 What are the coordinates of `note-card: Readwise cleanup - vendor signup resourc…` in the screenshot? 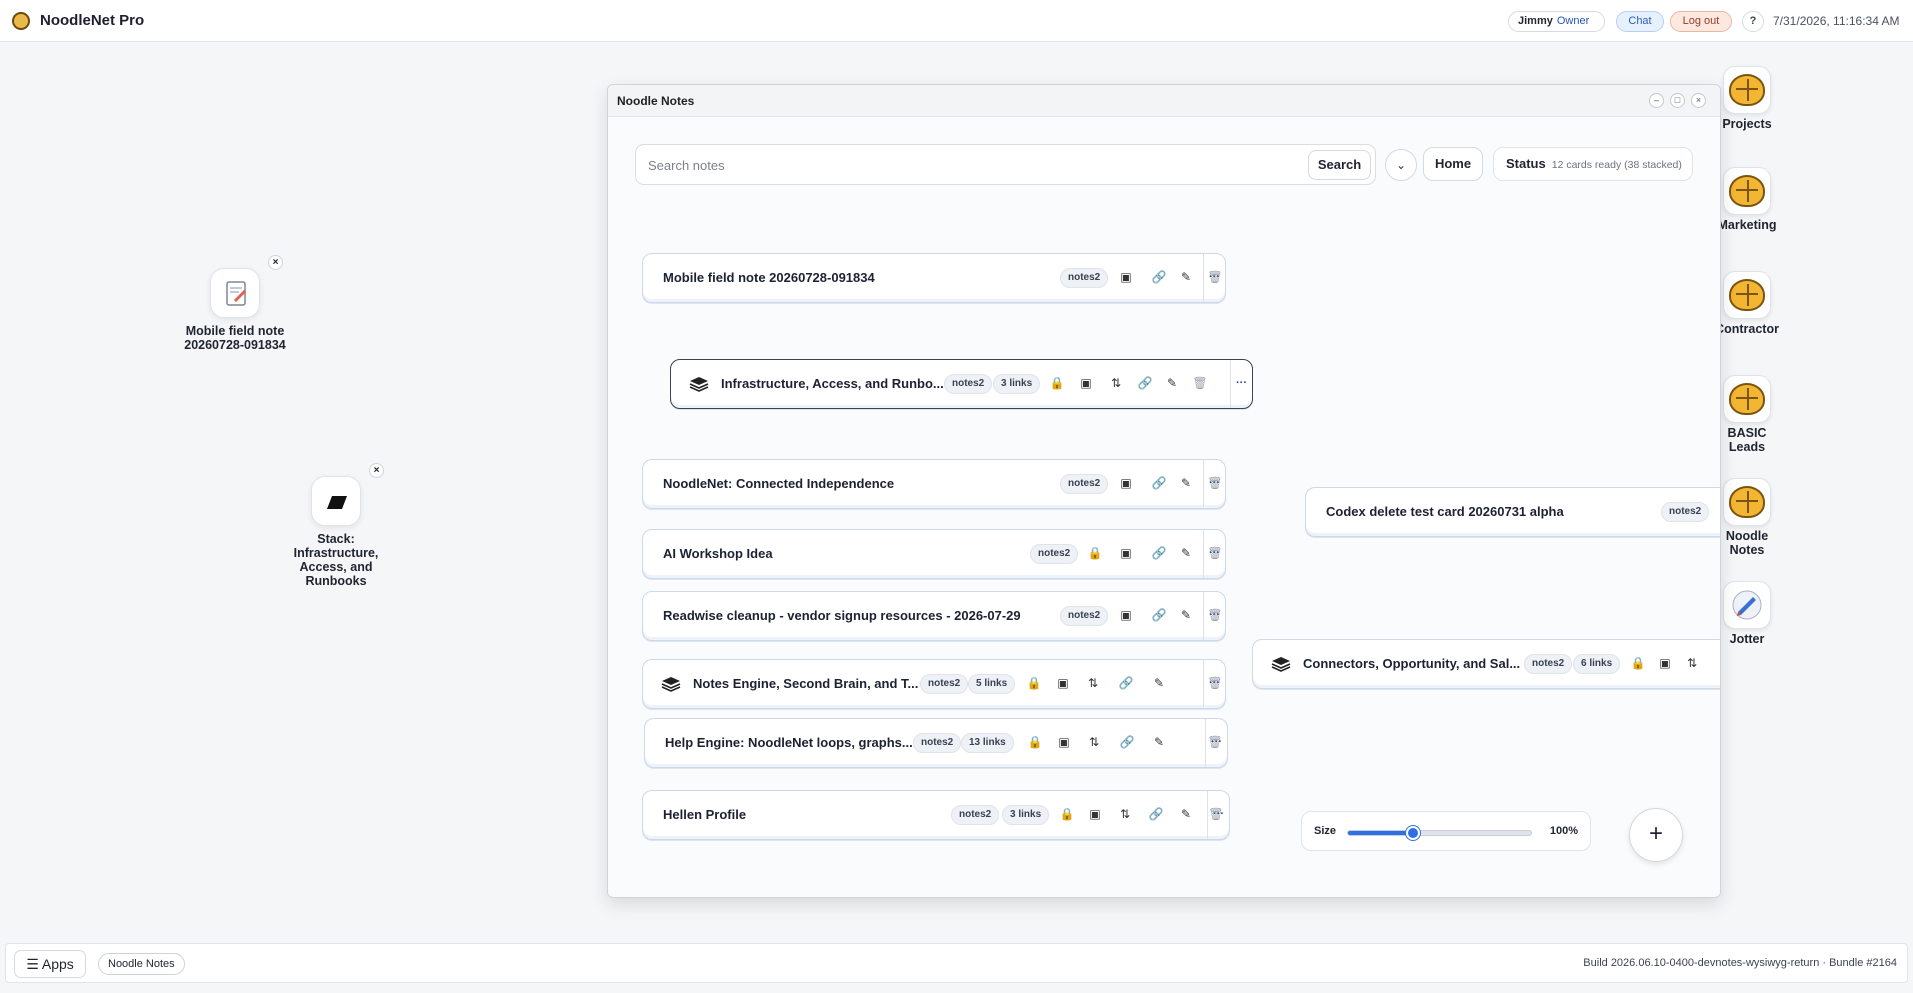 It's located at (934, 616).